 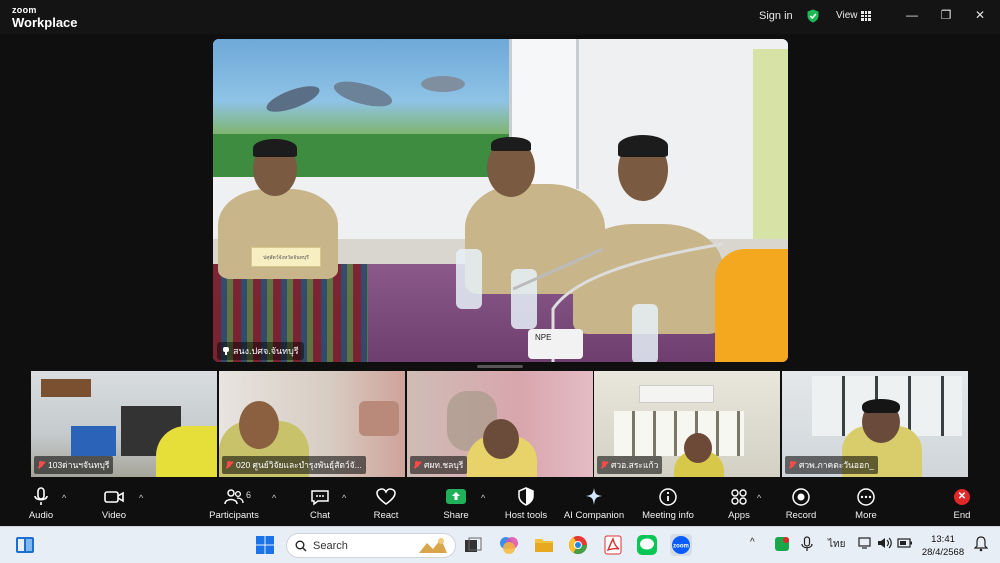 I want to click on person-left-hair, so click(x=275, y=148).